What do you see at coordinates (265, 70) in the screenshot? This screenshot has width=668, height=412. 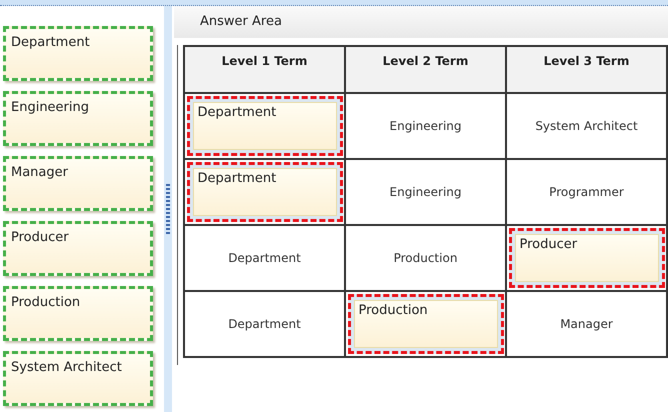 I see `column-header: Level 1 Term` at bounding box center [265, 70].